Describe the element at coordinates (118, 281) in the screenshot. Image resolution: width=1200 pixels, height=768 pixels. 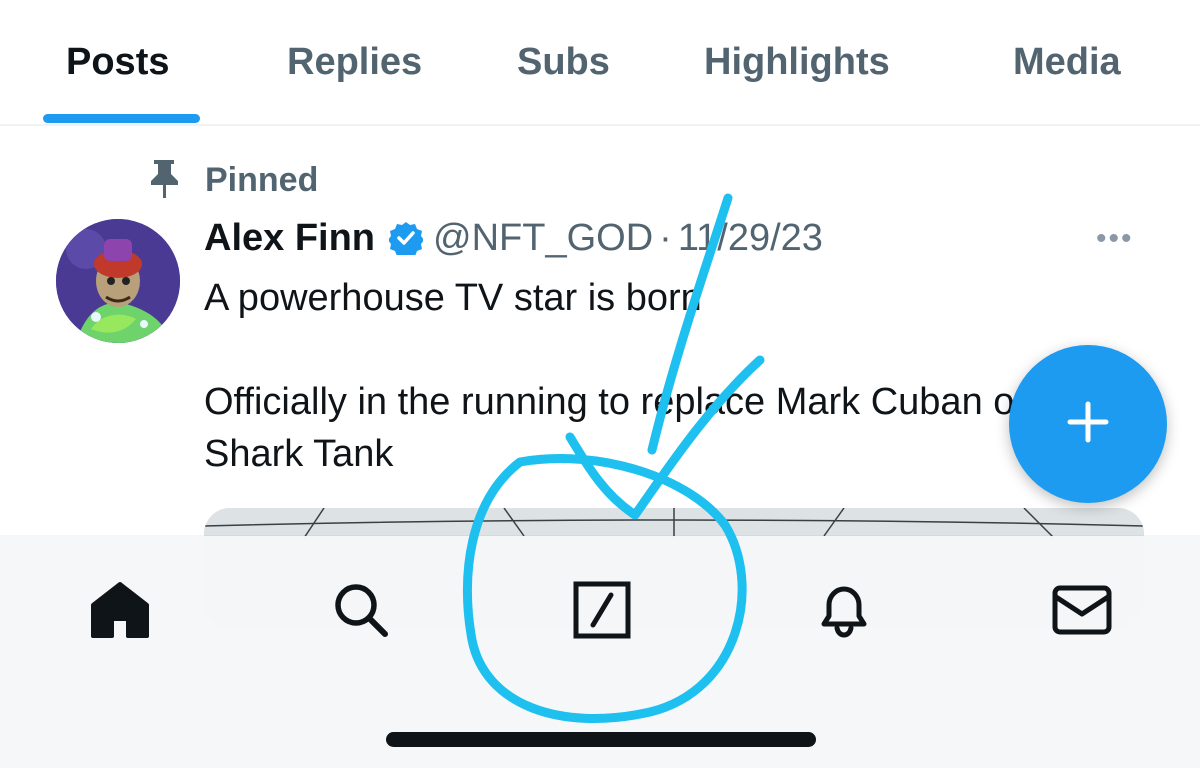
I see `avatar` at that location.